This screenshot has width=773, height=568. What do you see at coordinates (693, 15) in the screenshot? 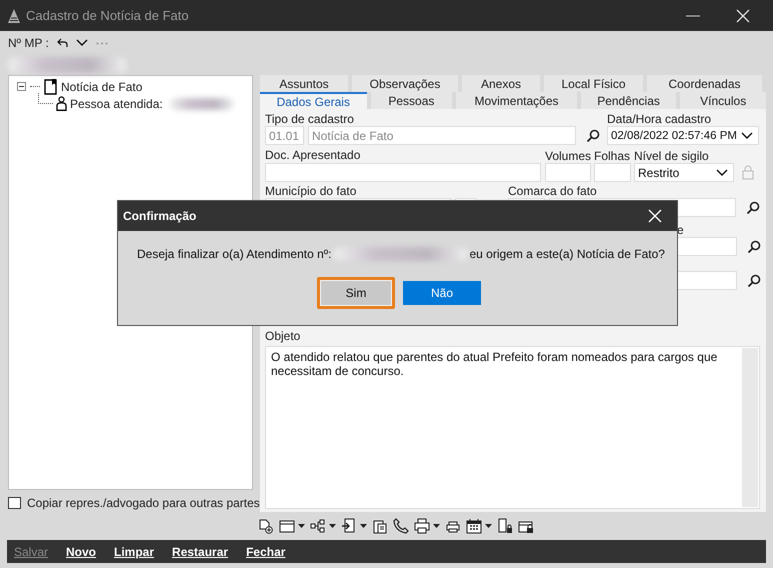
I see `minimize-icon` at bounding box center [693, 15].